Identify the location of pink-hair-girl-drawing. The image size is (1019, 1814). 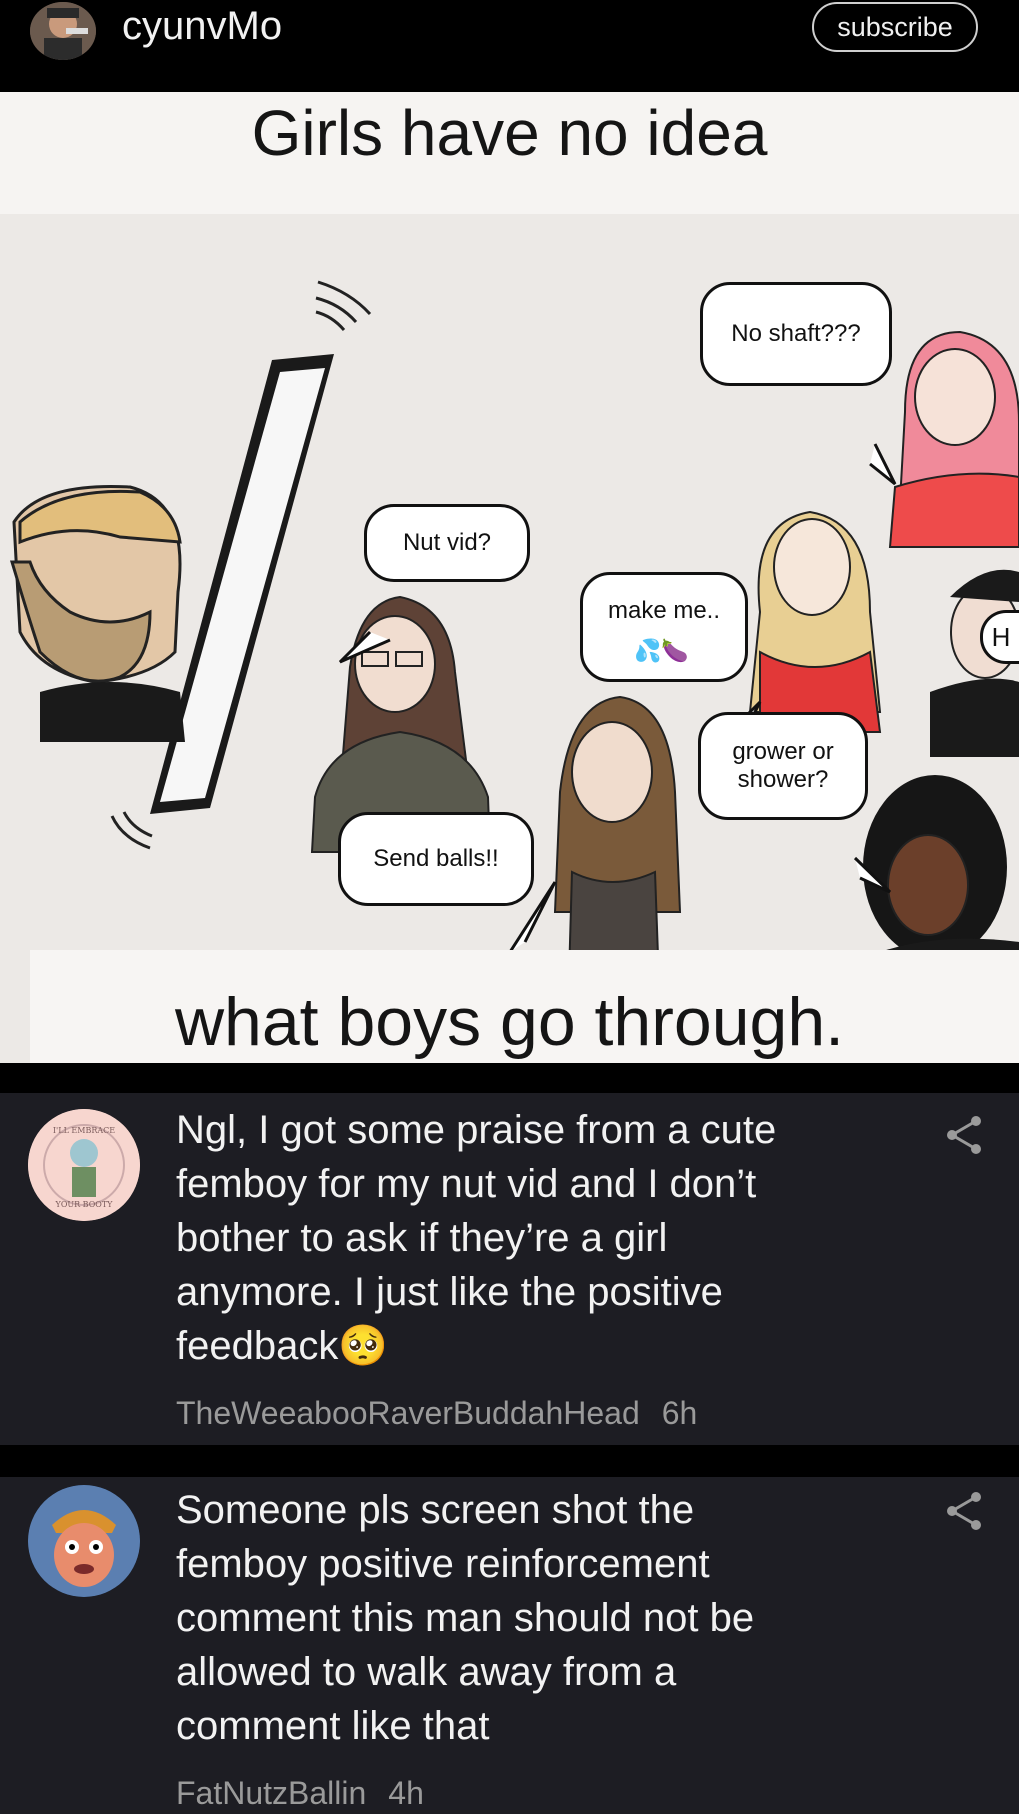
(953, 439).